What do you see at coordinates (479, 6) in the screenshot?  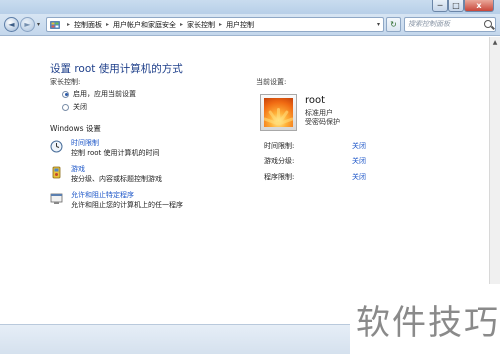 I see `close-button: x` at bounding box center [479, 6].